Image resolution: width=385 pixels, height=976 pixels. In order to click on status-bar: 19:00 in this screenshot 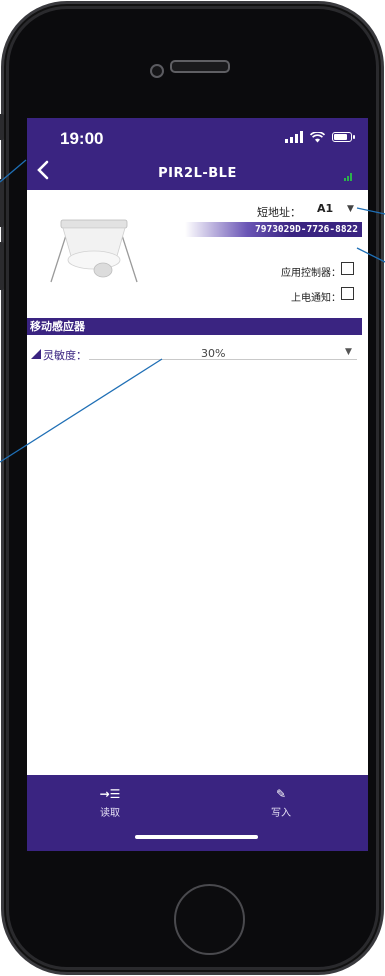, I will do `click(197, 138)`.